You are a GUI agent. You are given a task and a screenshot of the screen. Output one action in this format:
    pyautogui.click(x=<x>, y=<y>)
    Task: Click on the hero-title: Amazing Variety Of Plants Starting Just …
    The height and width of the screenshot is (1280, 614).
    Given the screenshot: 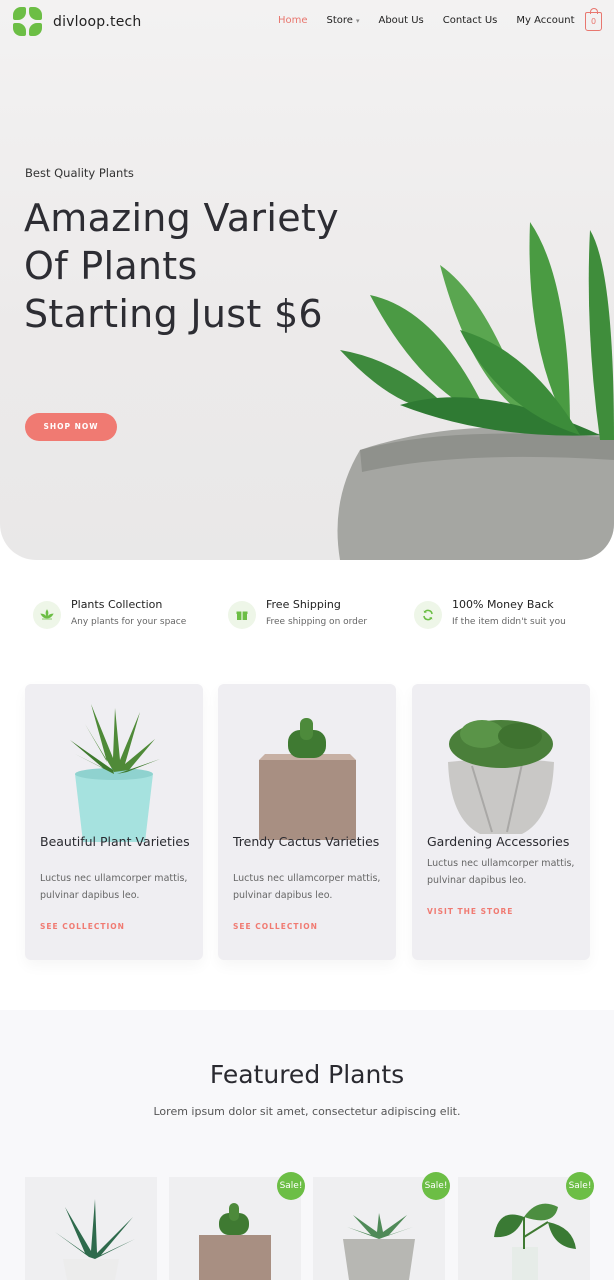 What is the action you would take?
    pyautogui.click(x=181, y=266)
    